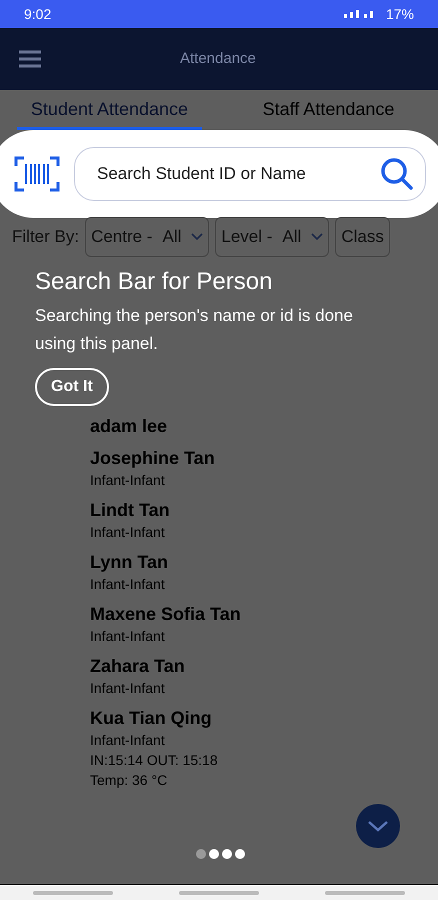 Image resolution: width=438 pixels, height=900 pixels. What do you see at coordinates (154, 760) in the screenshot?
I see `check-times: IN:15:14 OUT: 15:18` at bounding box center [154, 760].